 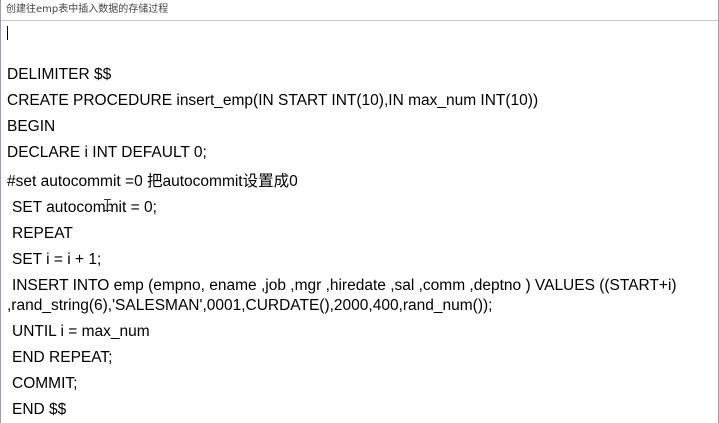 What do you see at coordinates (359, 10) in the screenshot?
I see `title-bar: 创建往emp表中插入数据的存储过程` at bounding box center [359, 10].